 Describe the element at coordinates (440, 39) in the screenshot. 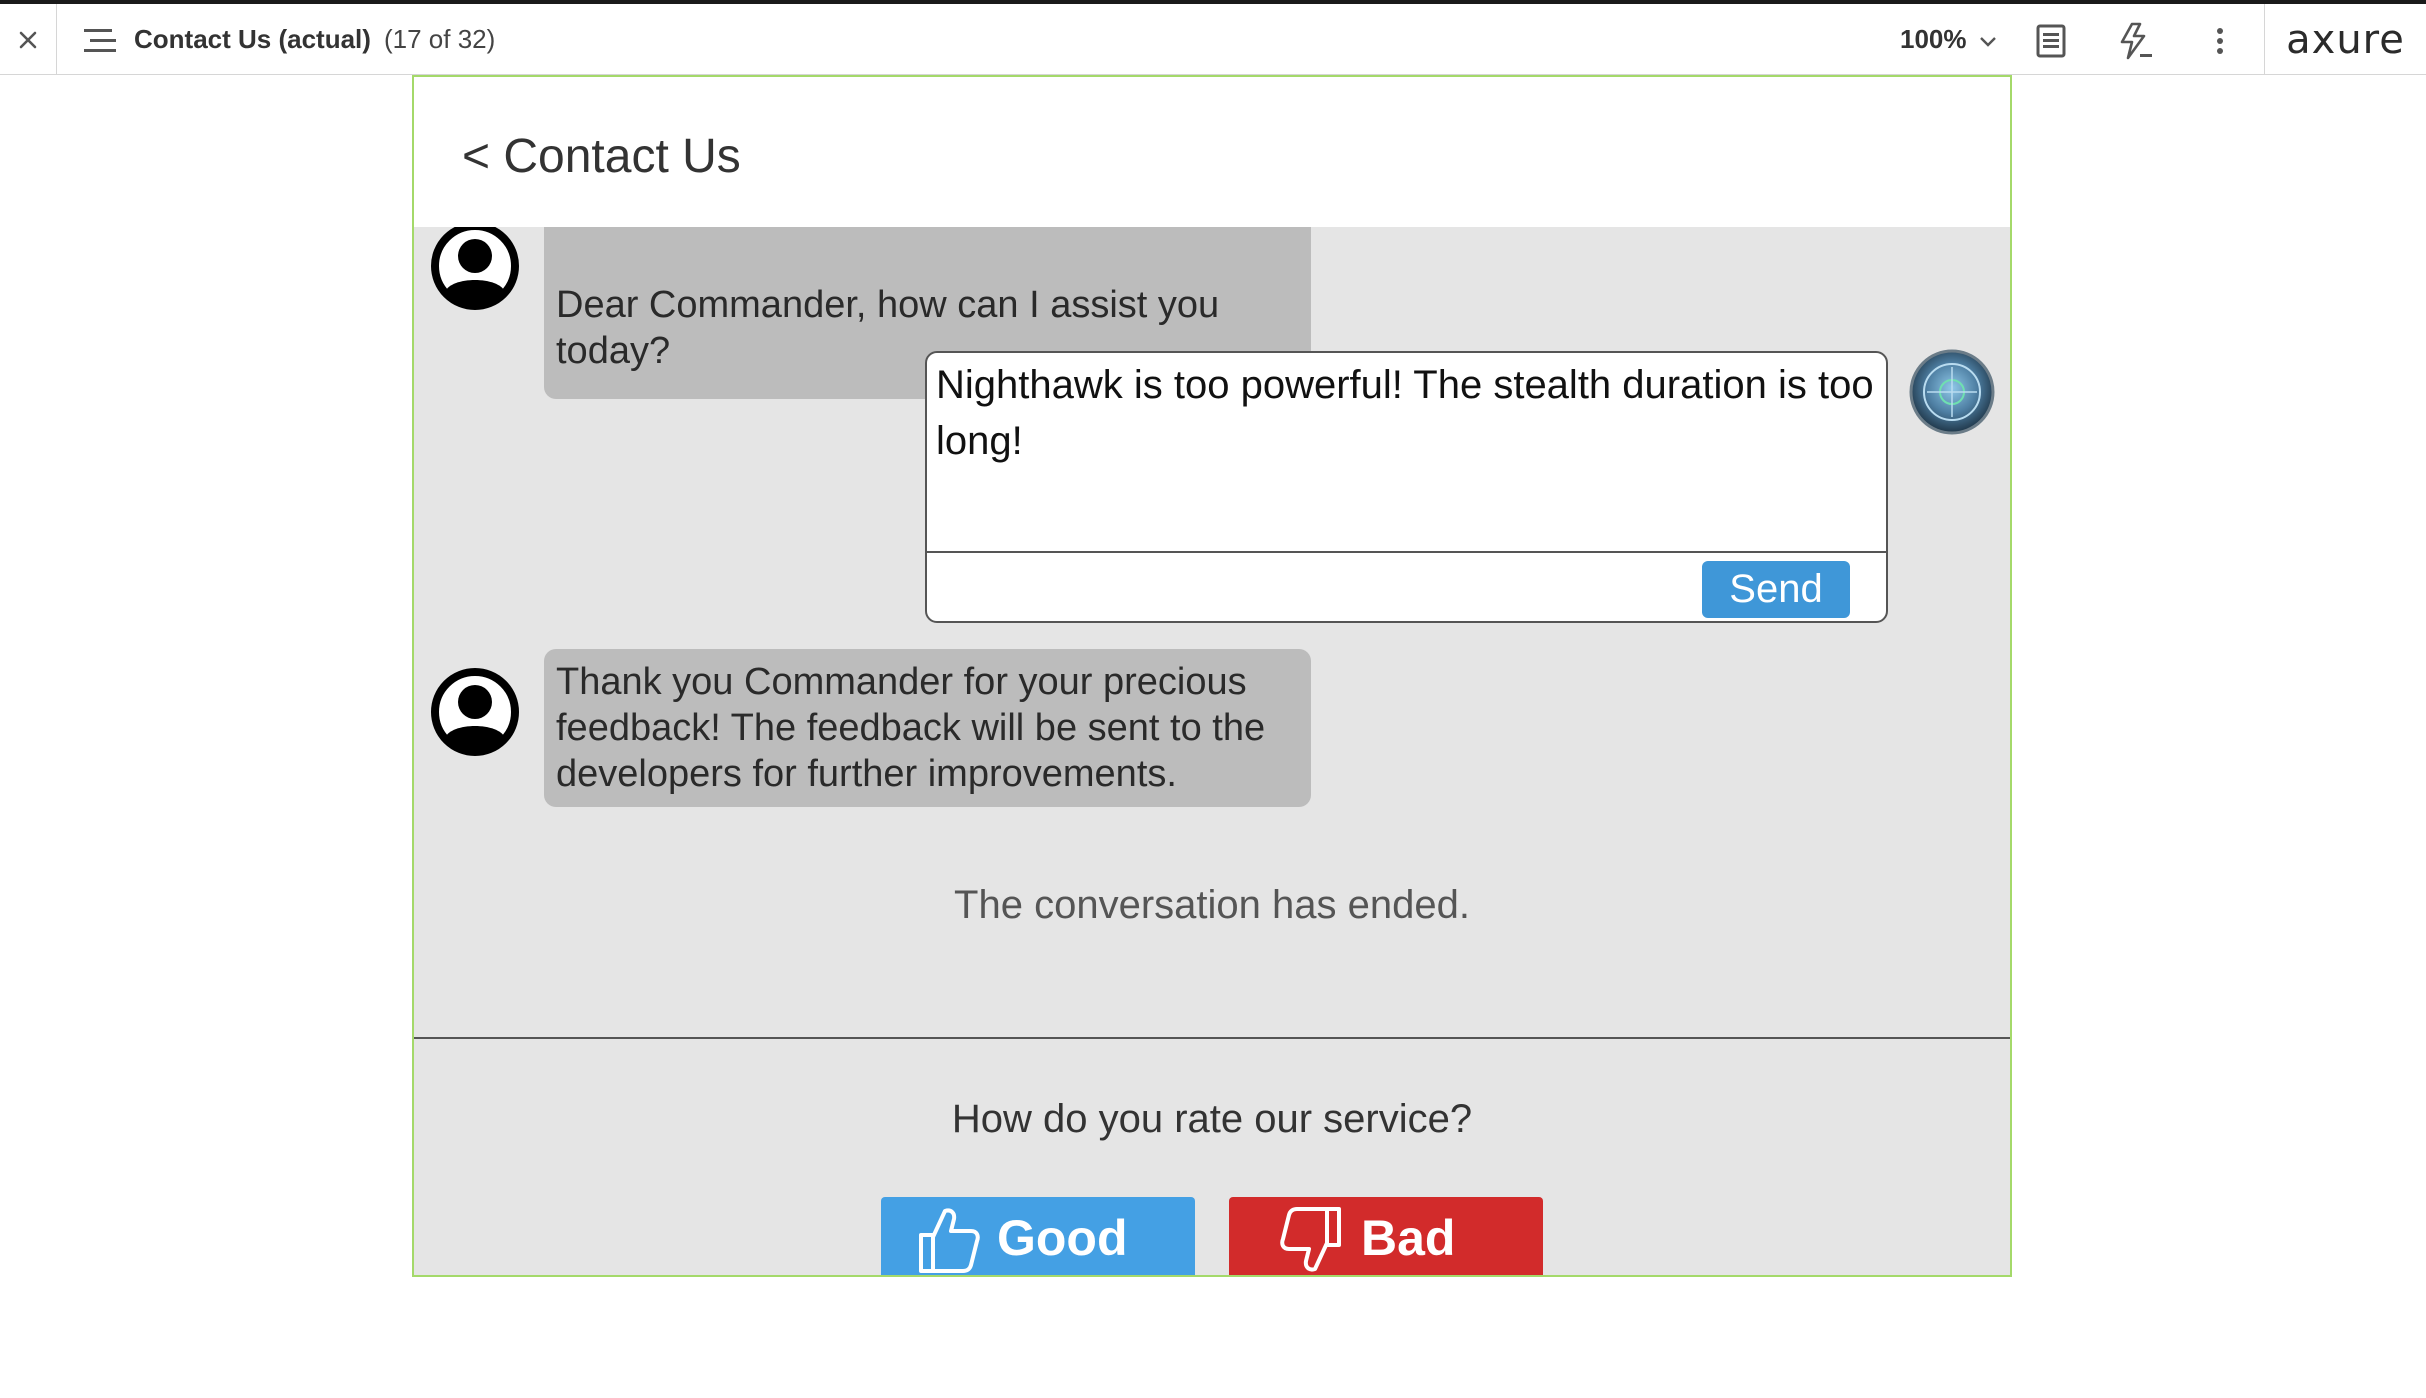

I see `page-count: (17 of 32)` at that location.